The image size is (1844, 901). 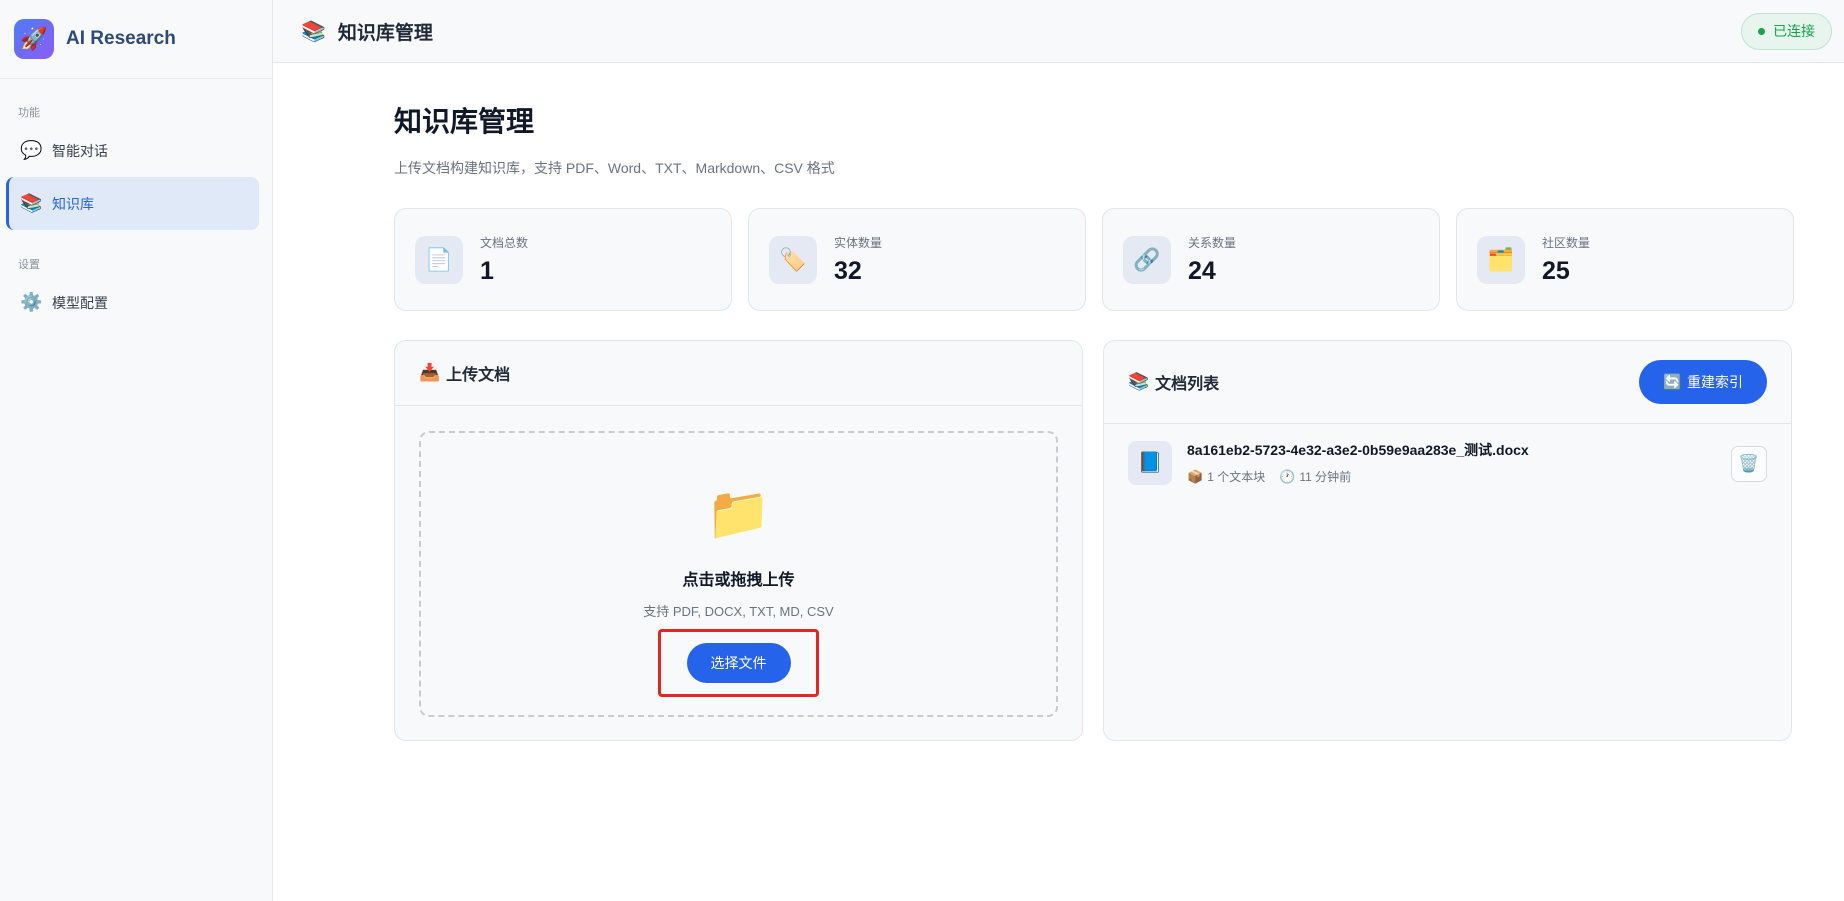 What do you see at coordinates (121, 38) in the screenshot?
I see `brand-name: AI Research` at bounding box center [121, 38].